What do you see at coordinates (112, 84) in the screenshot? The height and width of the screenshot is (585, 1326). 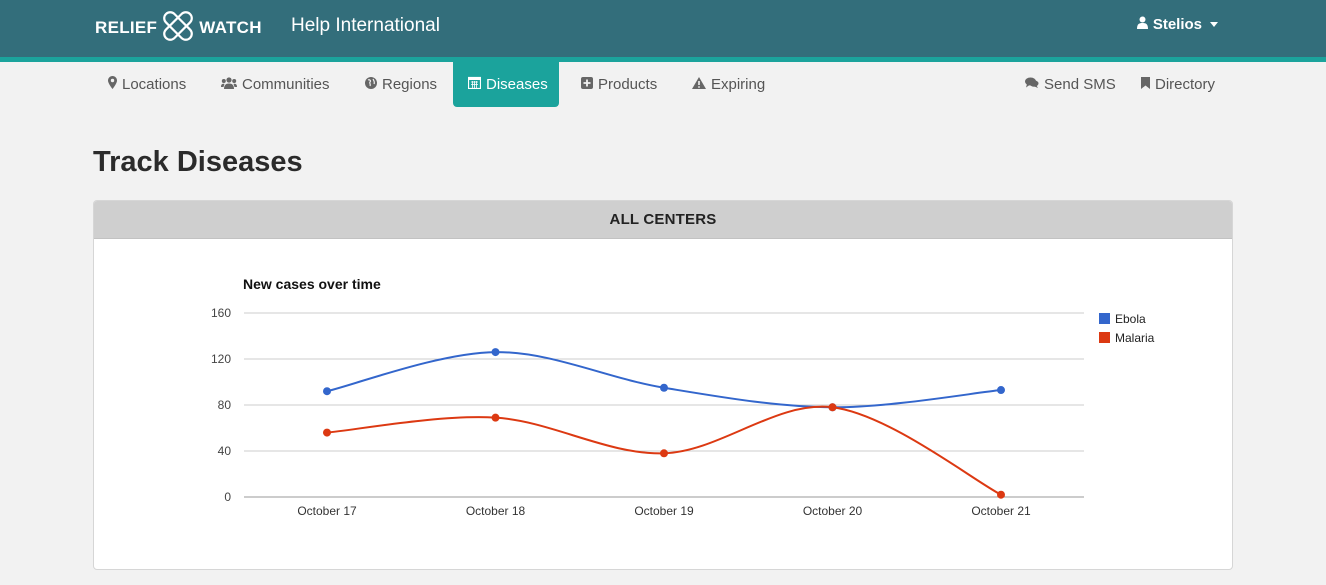 I see `map-marker-icon` at bounding box center [112, 84].